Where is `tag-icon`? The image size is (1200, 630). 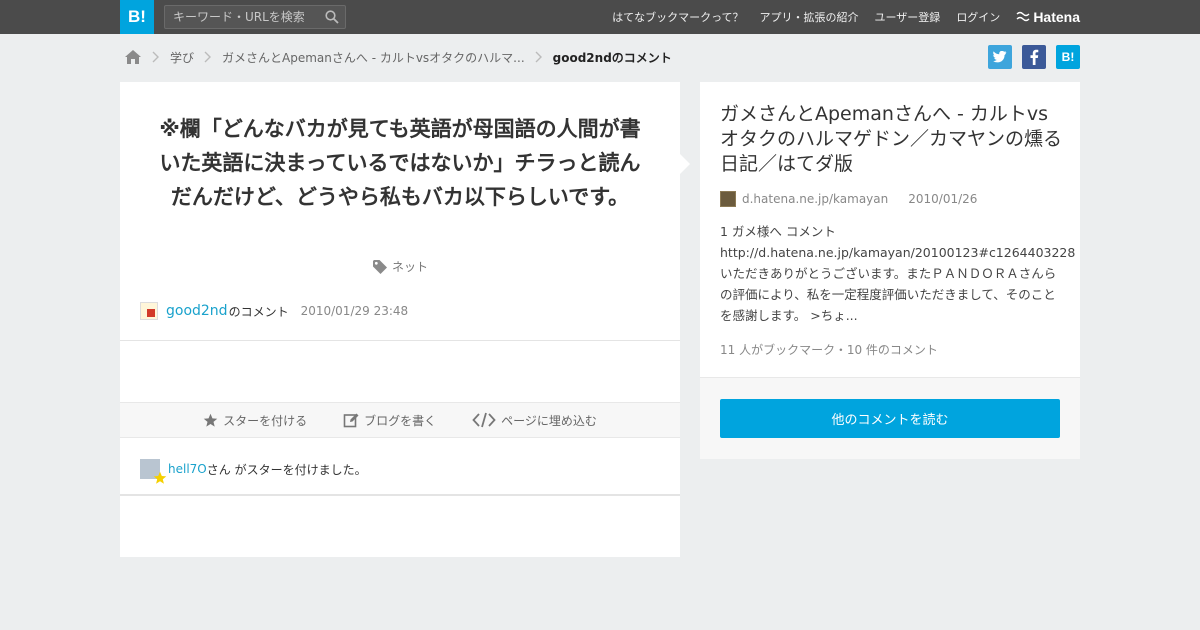 tag-icon is located at coordinates (379, 266).